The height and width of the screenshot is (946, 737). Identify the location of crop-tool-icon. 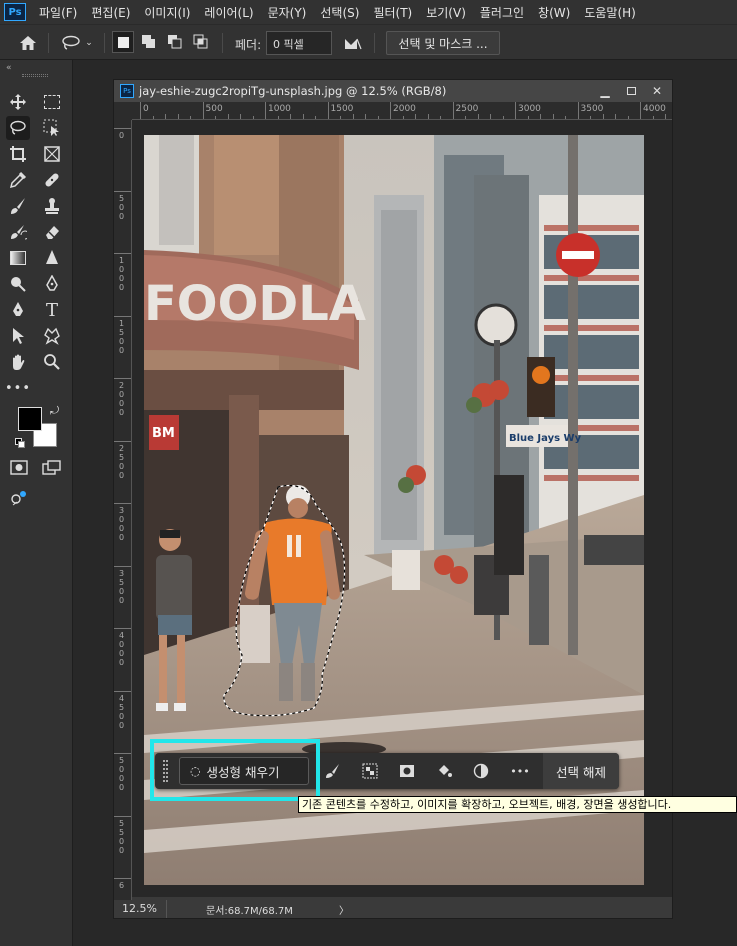
(18, 154).